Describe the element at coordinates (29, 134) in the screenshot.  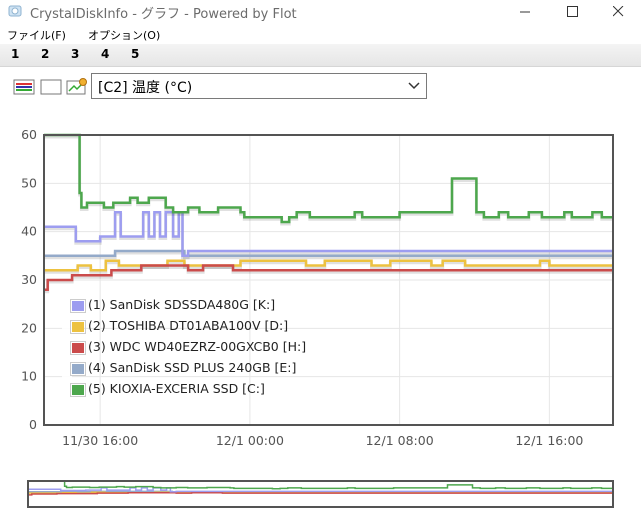
I see `y-tick-label: 60` at that location.